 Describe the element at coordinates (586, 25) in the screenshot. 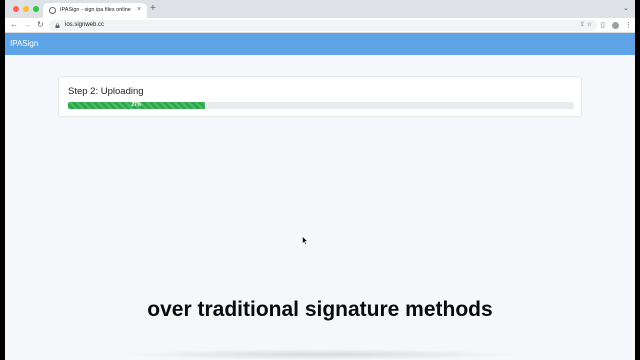

I see `share-bookmark-icons: ⇪ ☆` at that location.